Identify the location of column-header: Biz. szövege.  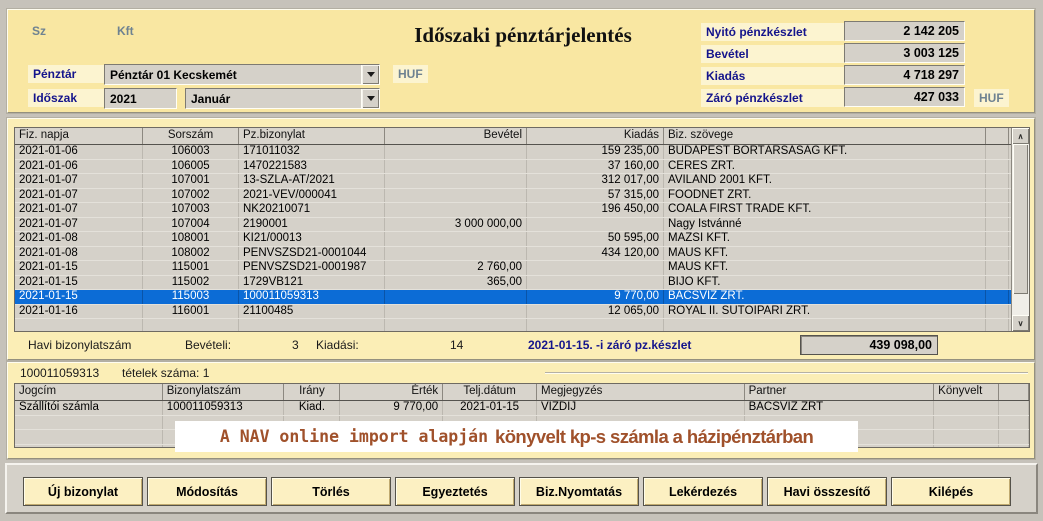
(825, 136).